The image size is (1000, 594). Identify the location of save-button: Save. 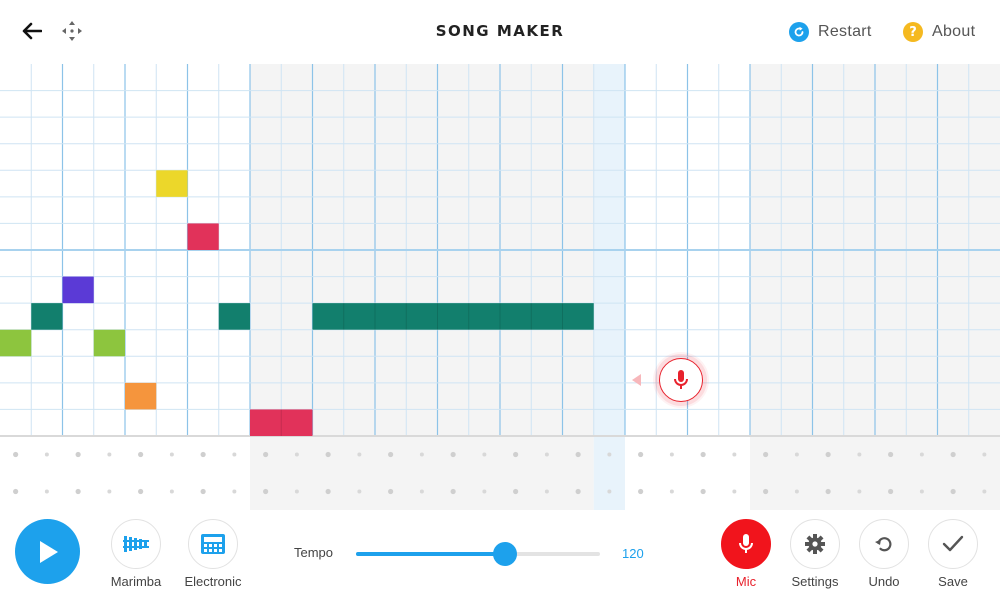
(953, 554).